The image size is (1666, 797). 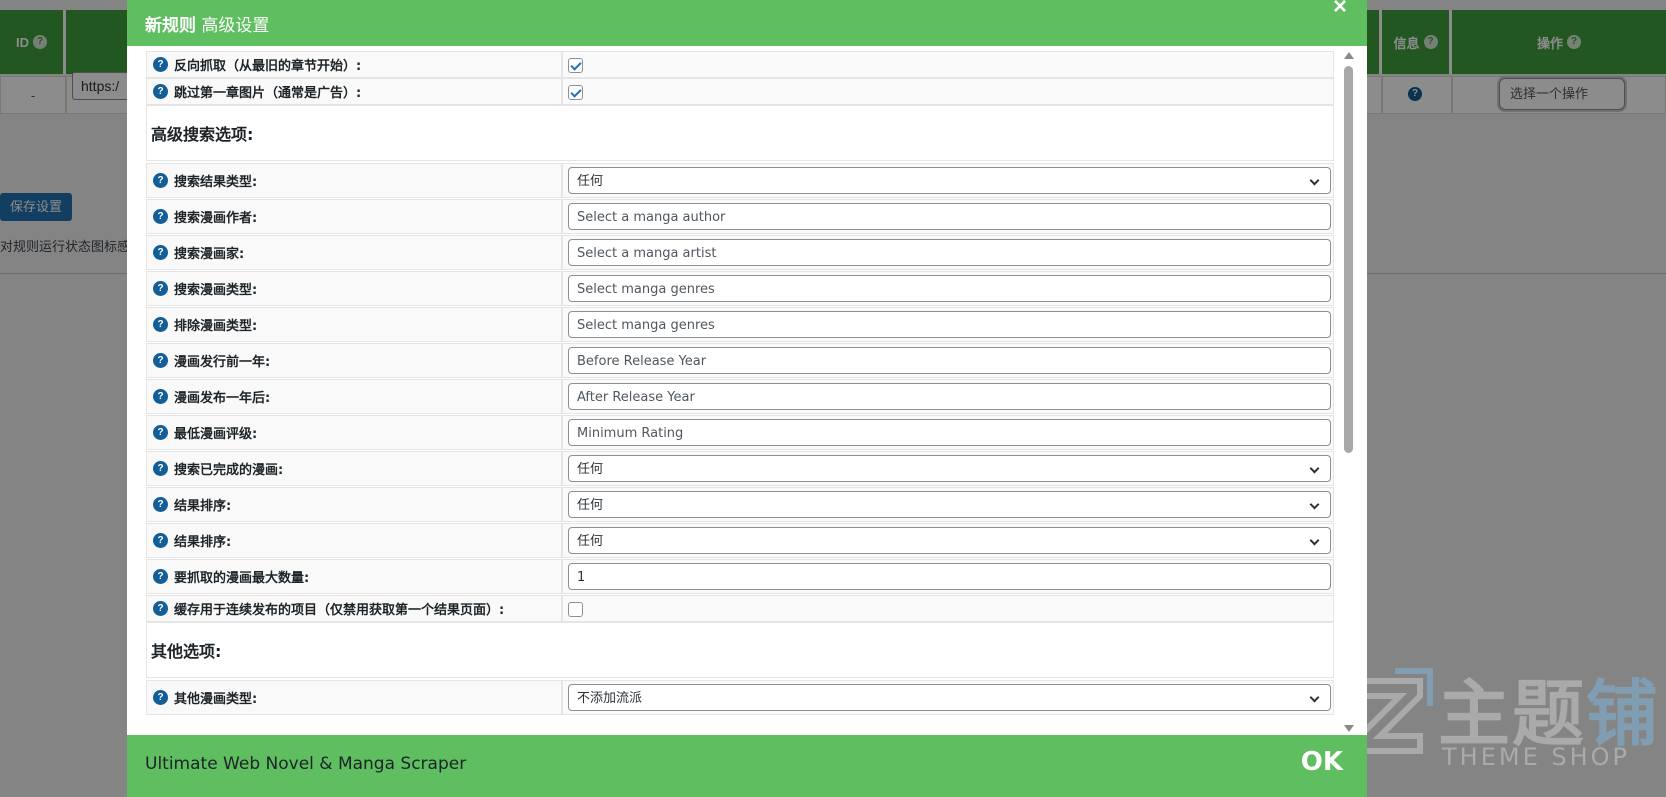 I want to click on setting-row-genres: ? 搜索漫画类型: Select manga genres, so click(x=740, y=288).